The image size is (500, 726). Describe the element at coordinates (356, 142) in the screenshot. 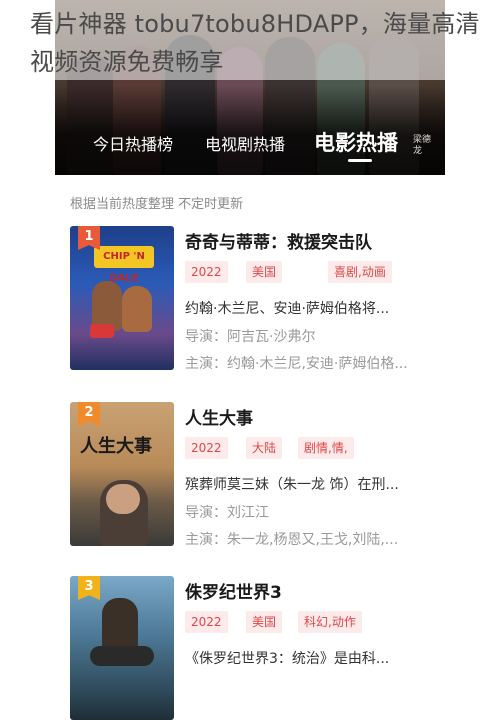

I see `tab-movie-hot: 电影热播` at that location.